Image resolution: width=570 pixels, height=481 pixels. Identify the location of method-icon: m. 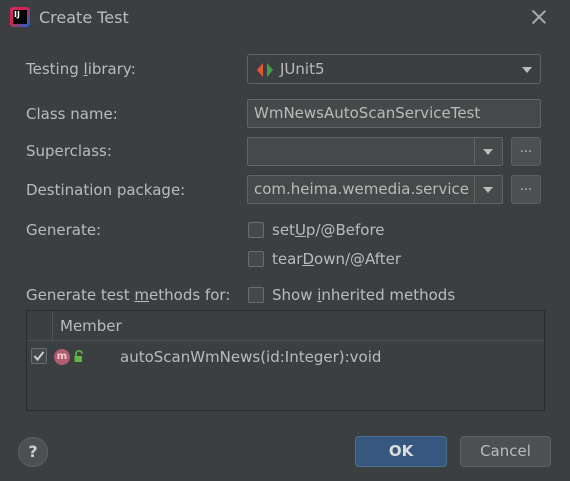
(62, 357).